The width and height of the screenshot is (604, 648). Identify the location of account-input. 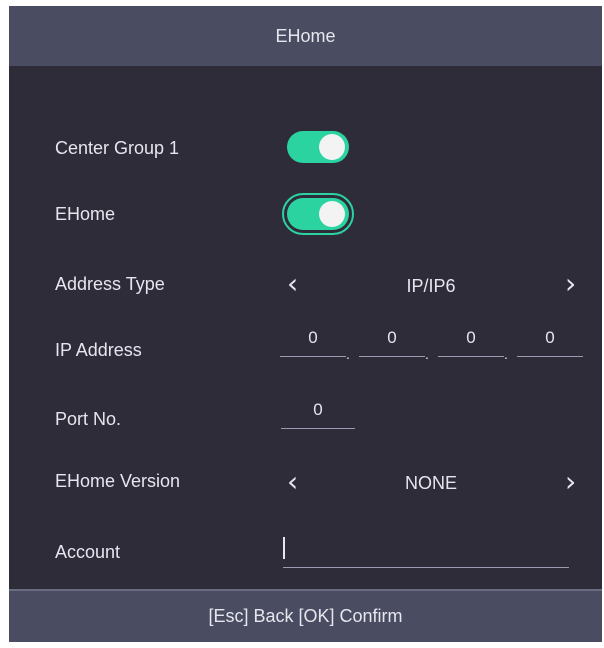
(426, 552).